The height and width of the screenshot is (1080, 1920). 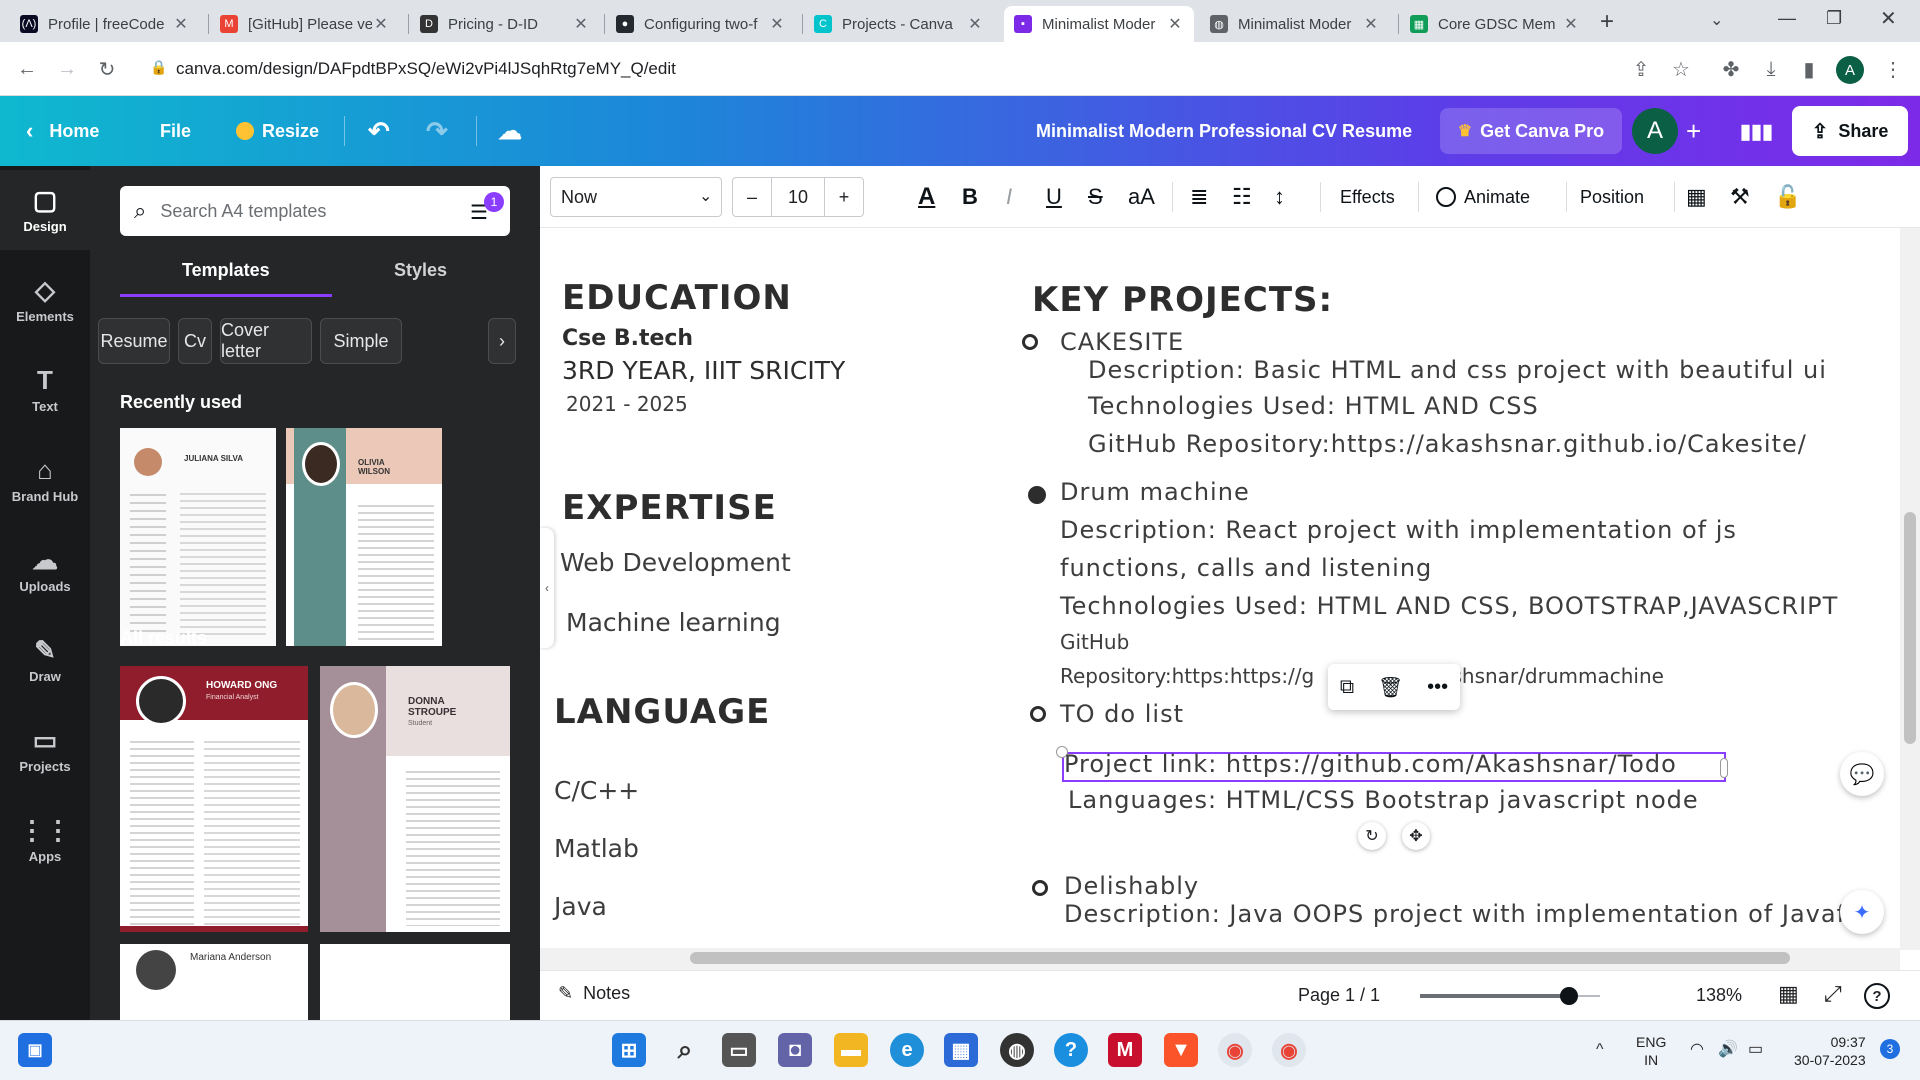 I want to click on more-options-icon: •••, so click(x=1437, y=687).